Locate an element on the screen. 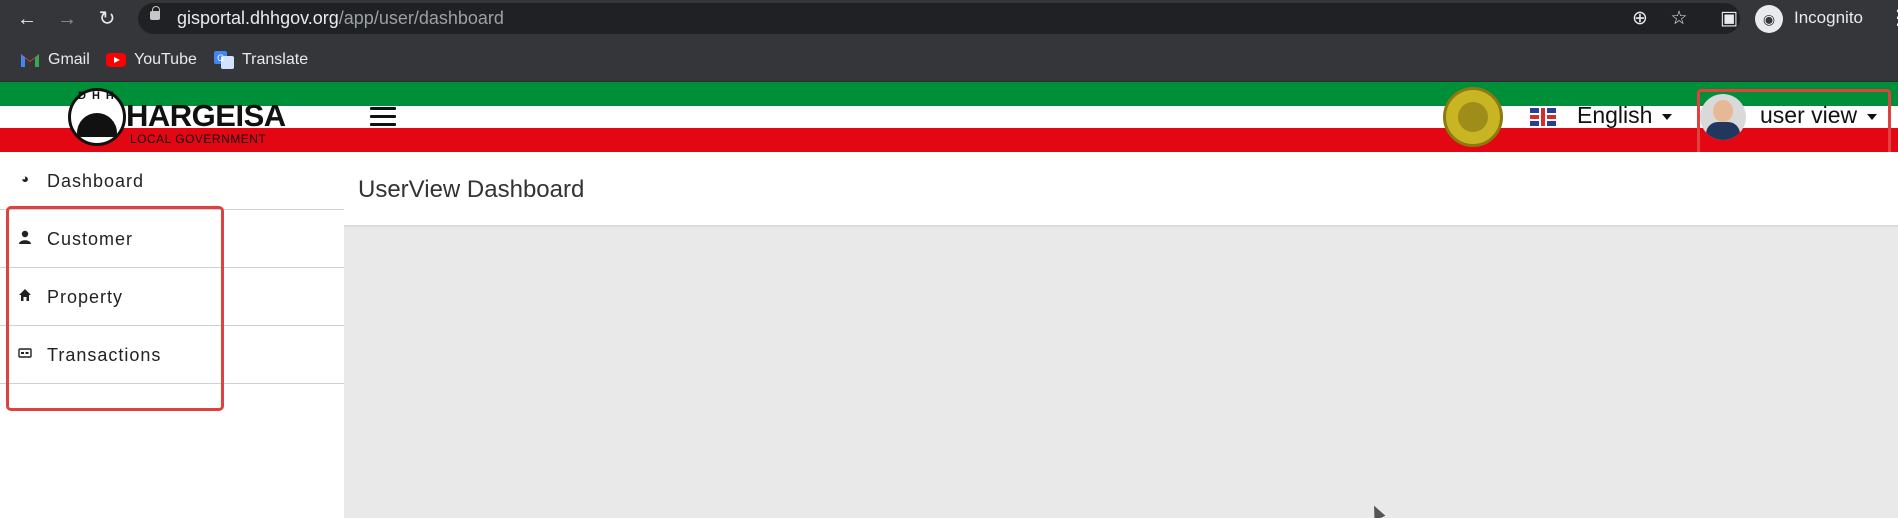 The image size is (1898, 518). side-panel-icon: ▣ is located at coordinates (1729, 19).